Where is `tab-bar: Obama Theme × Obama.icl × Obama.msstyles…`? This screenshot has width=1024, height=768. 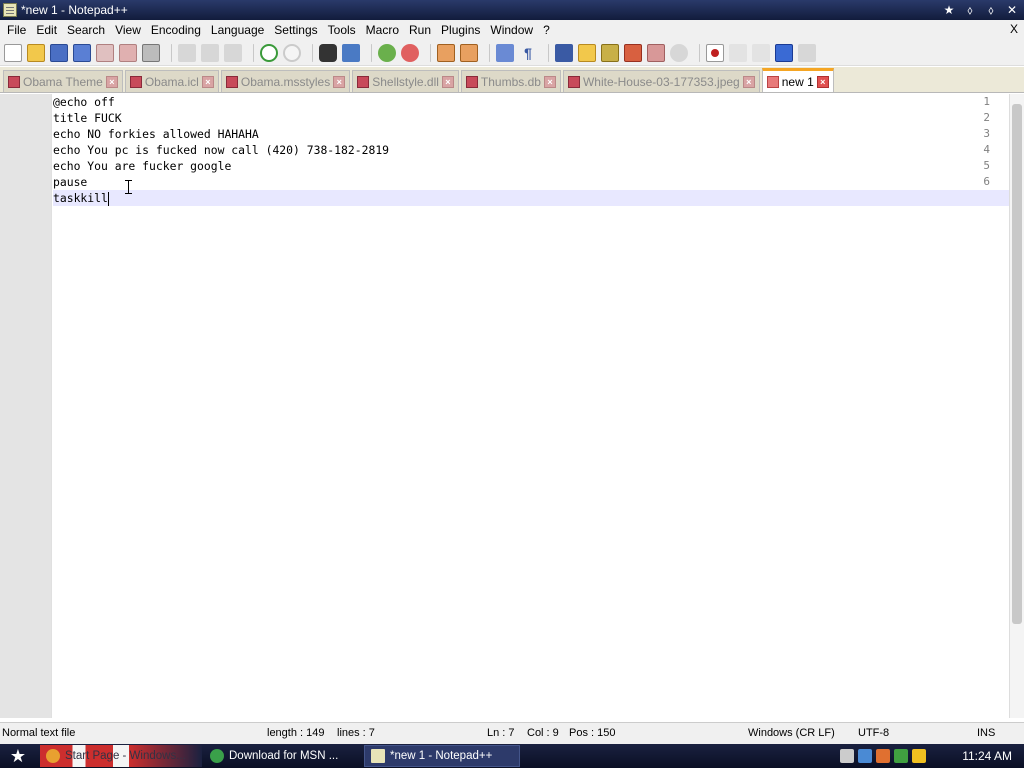
tab-bar: Obama Theme × Obama.icl × Obama.msstyles… is located at coordinates (512, 80).